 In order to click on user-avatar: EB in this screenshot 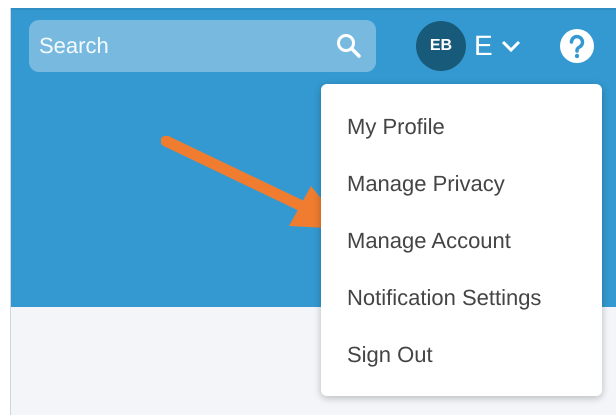, I will do `click(441, 46)`.